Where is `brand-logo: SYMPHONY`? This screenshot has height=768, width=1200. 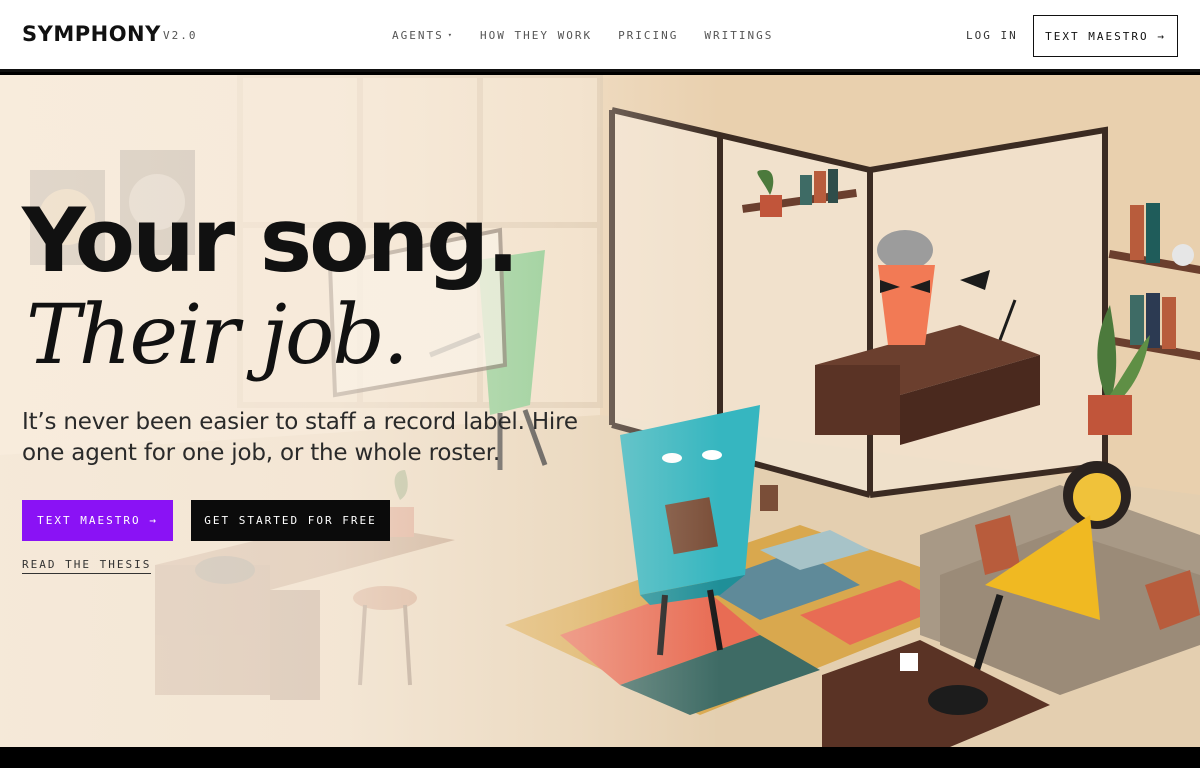 brand-logo: SYMPHONY is located at coordinates (91, 34).